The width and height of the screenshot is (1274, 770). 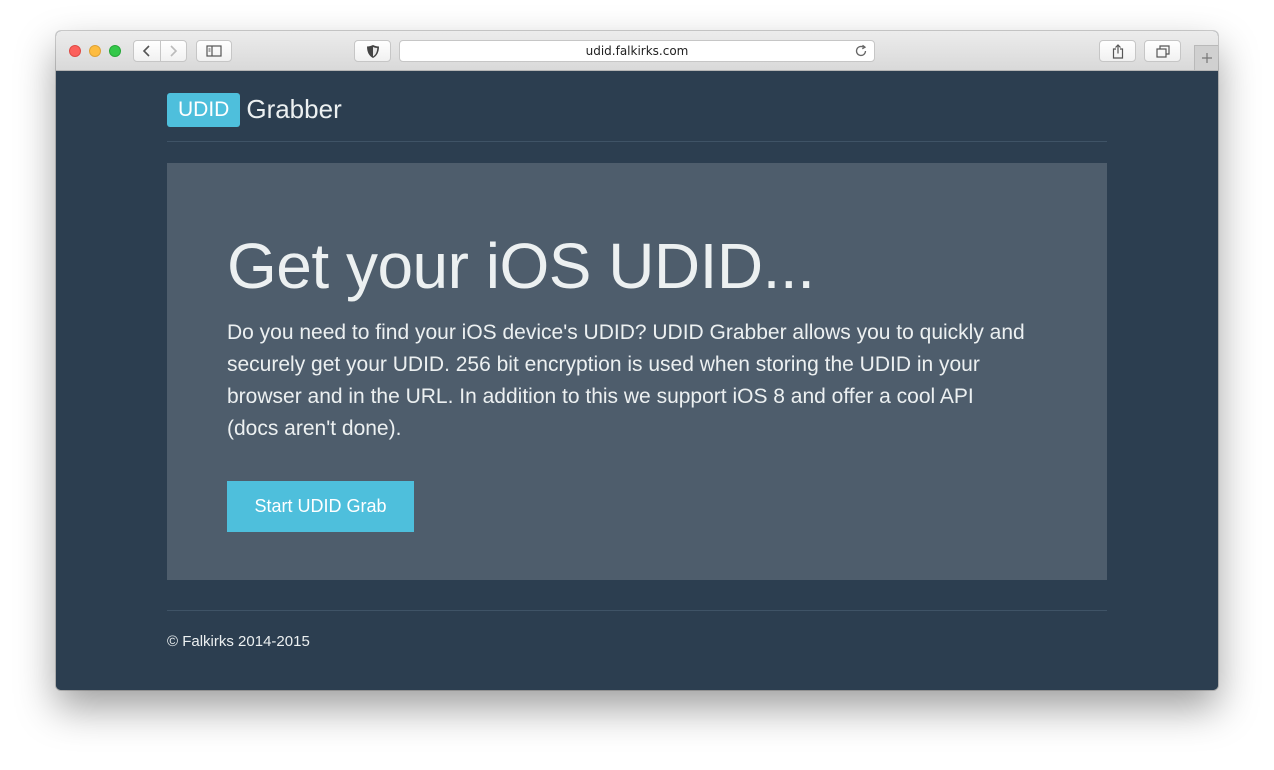 What do you see at coordinates (204, 110) in the screenshot?
I see `brand-badge: UDID` at bounding box center [204, 110].